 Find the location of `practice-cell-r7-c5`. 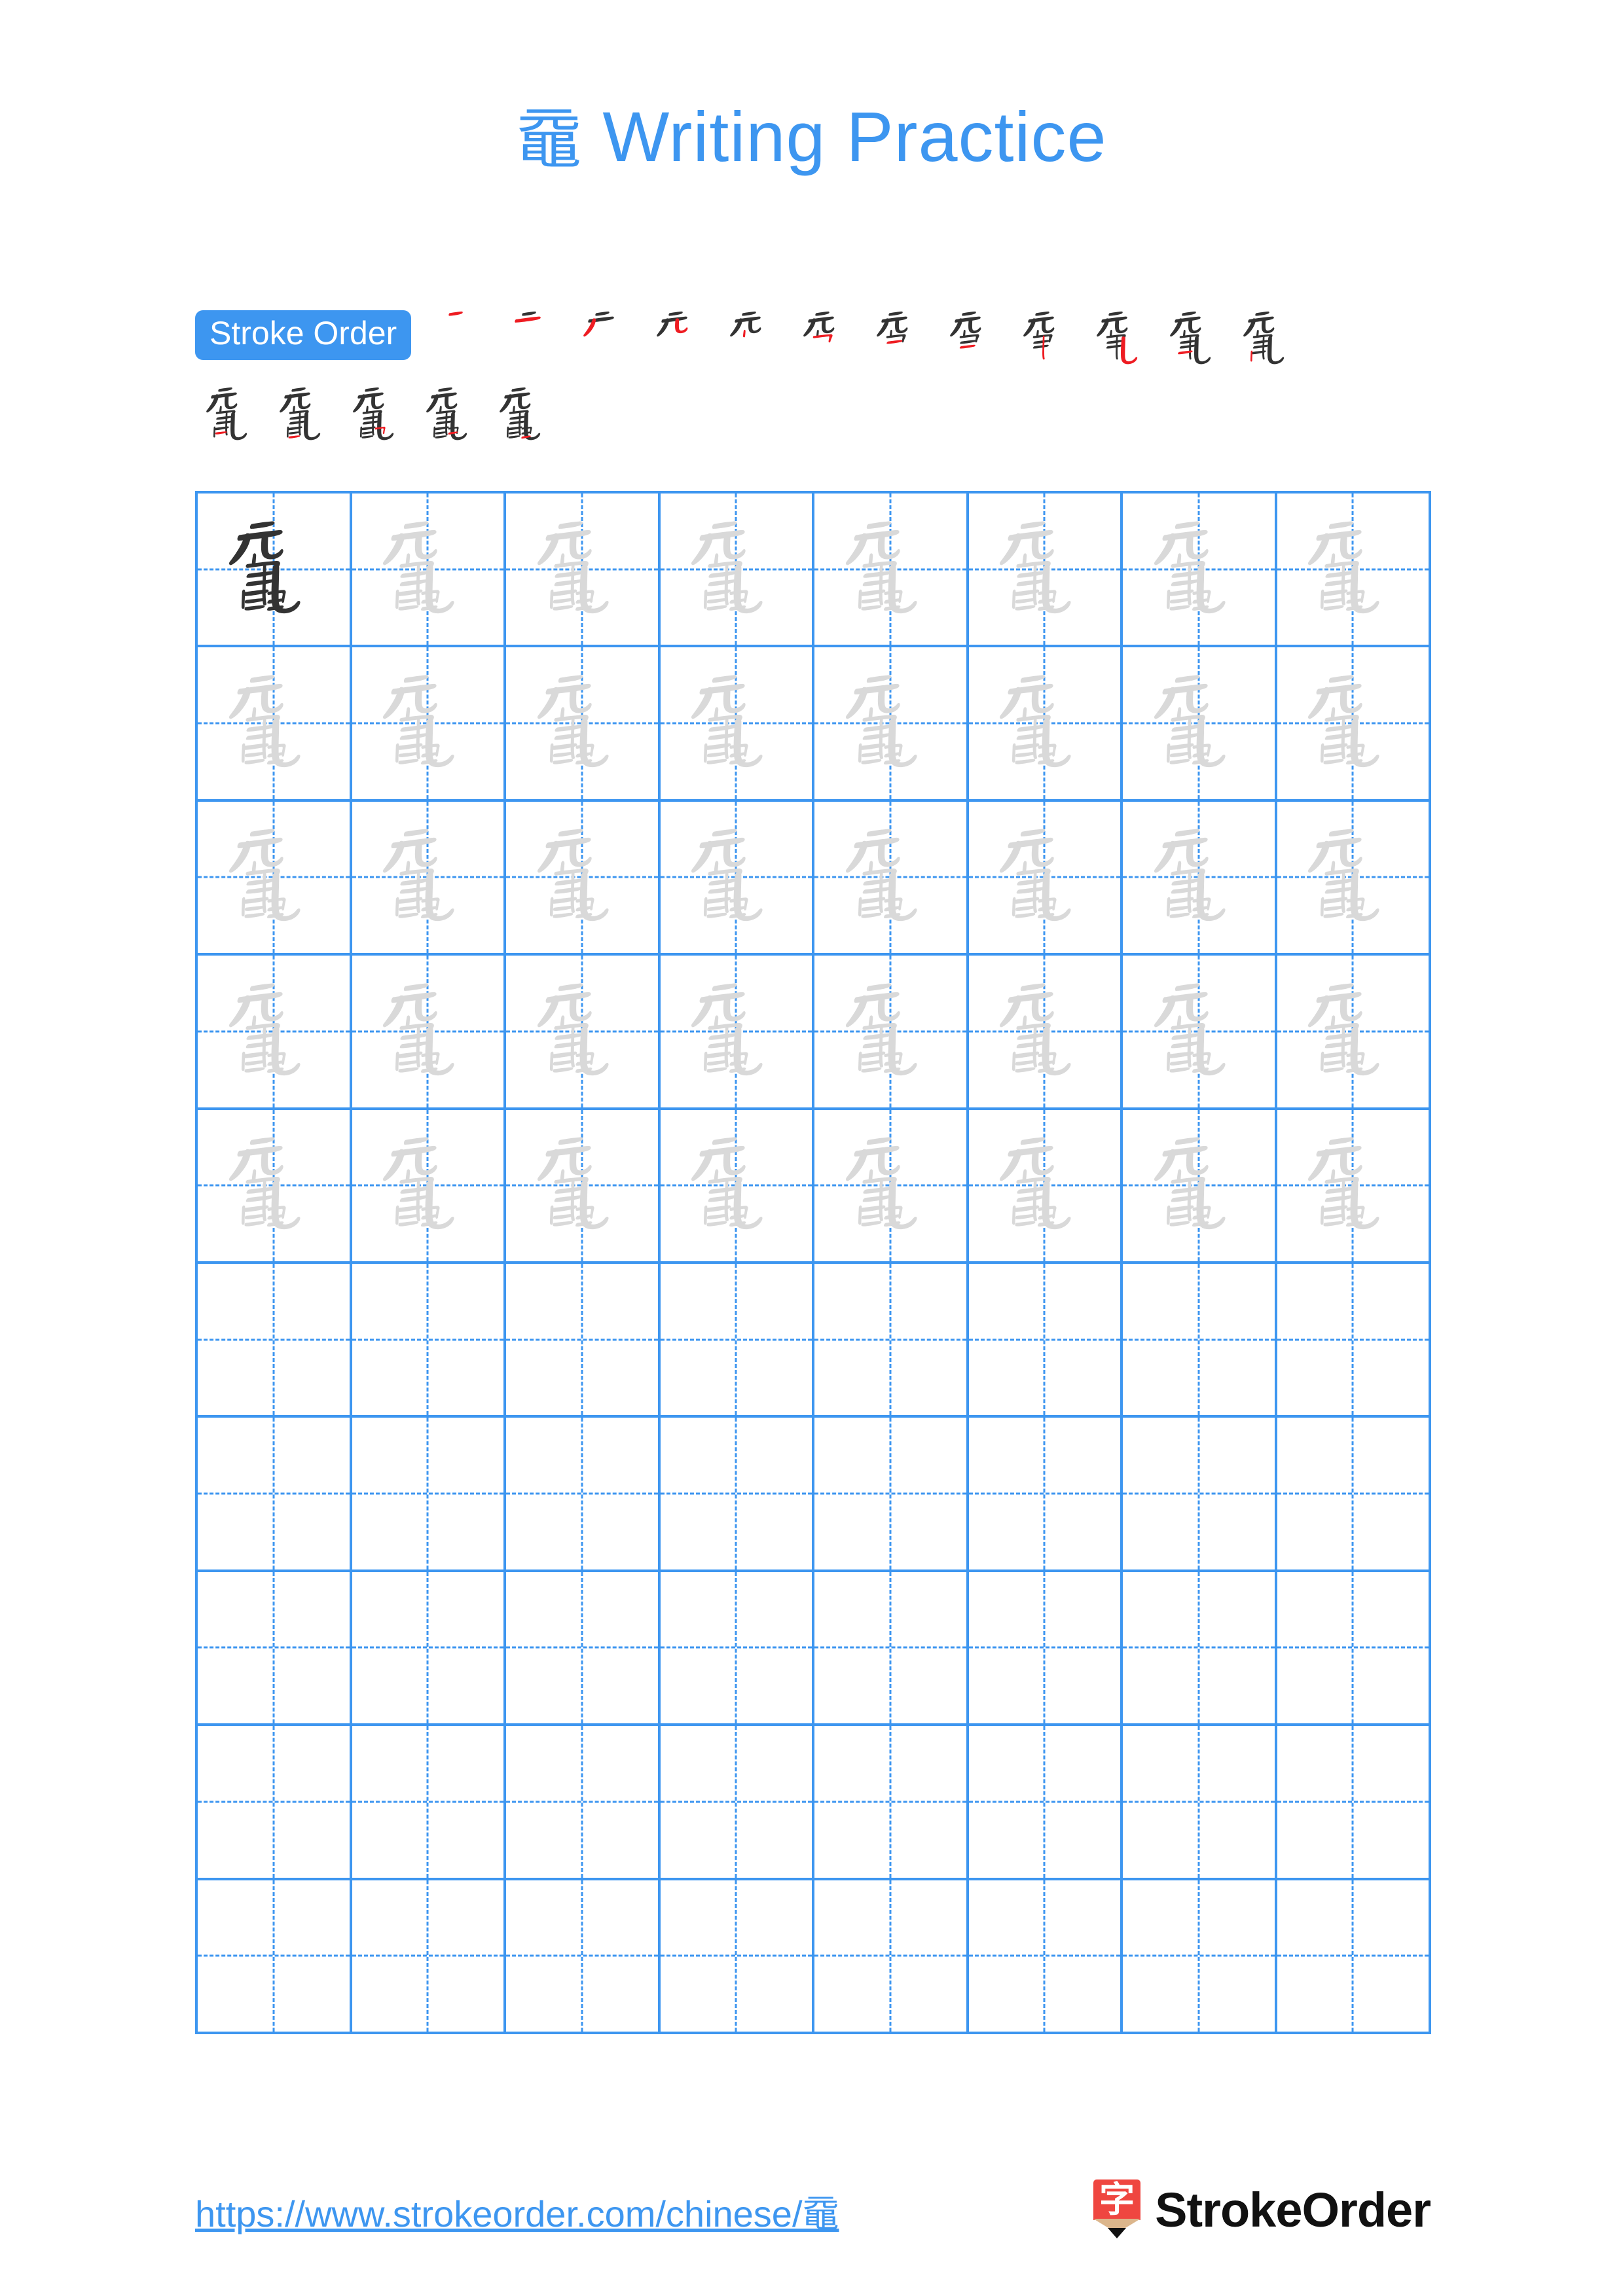

practice-cell-r7-c5 is located at coordinates (891, 1495).